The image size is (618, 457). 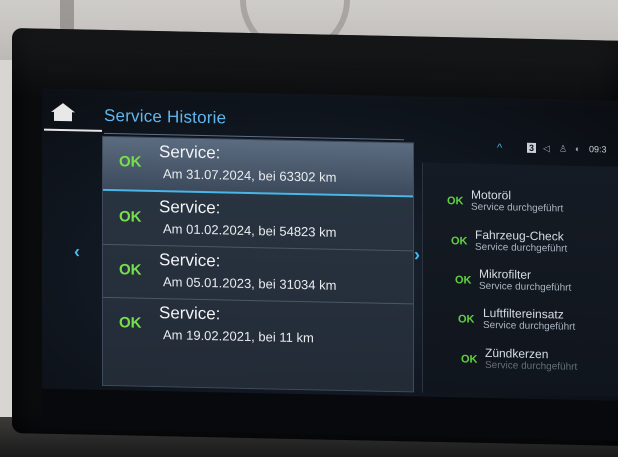 What do you see at coordinates (546, 148) in the screenshot?
I see `sound-icon: ◁` at bounding box center [546, 148].